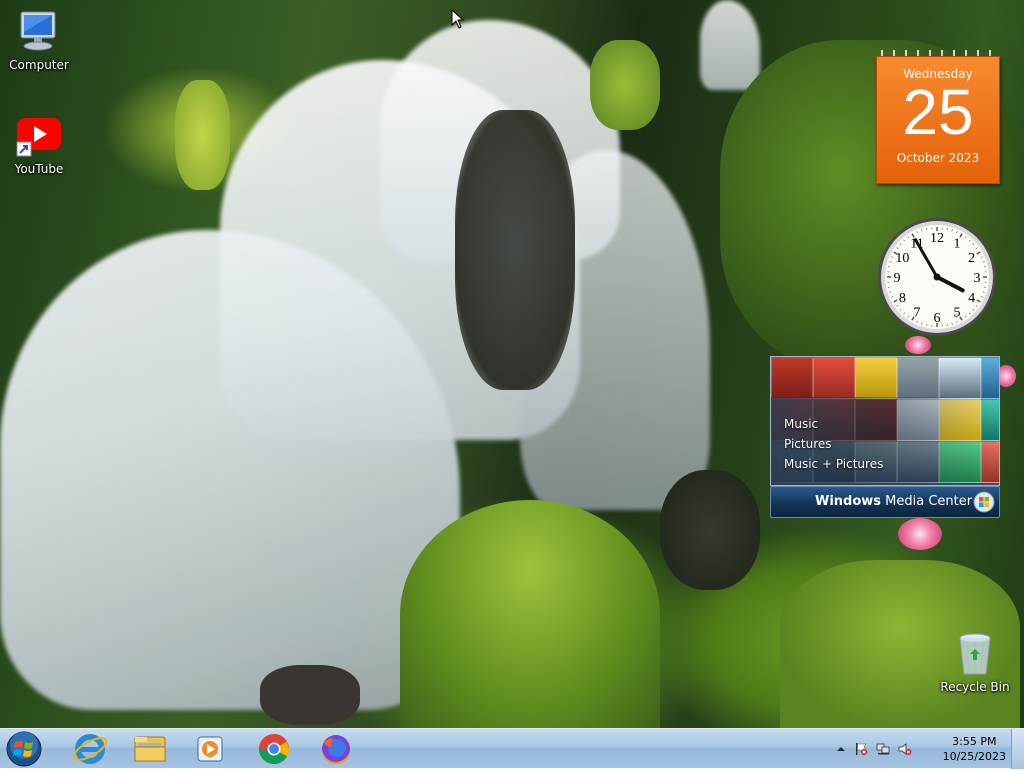 This screenshot has width=1024, height=771. I want to click on show-desktop-button, so click(1017, 749).